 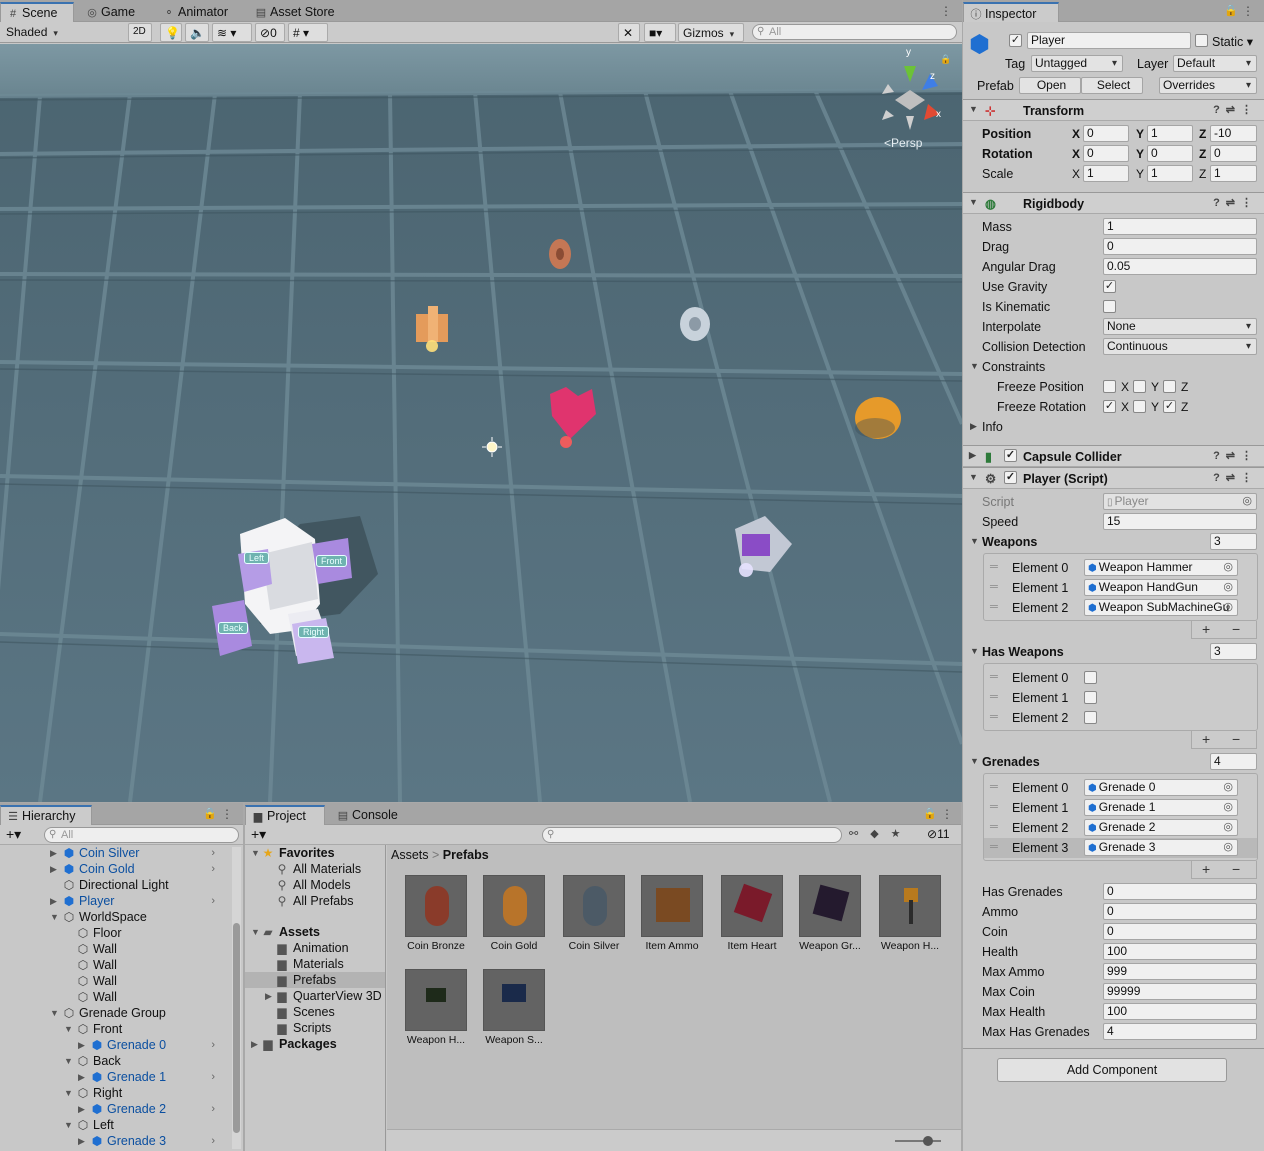 What do you see at coordinates (1010, 455) in the screenshot?
I see `capsule-collider-enabled-checkbox: ✓` at bounding box center [1010, 455].